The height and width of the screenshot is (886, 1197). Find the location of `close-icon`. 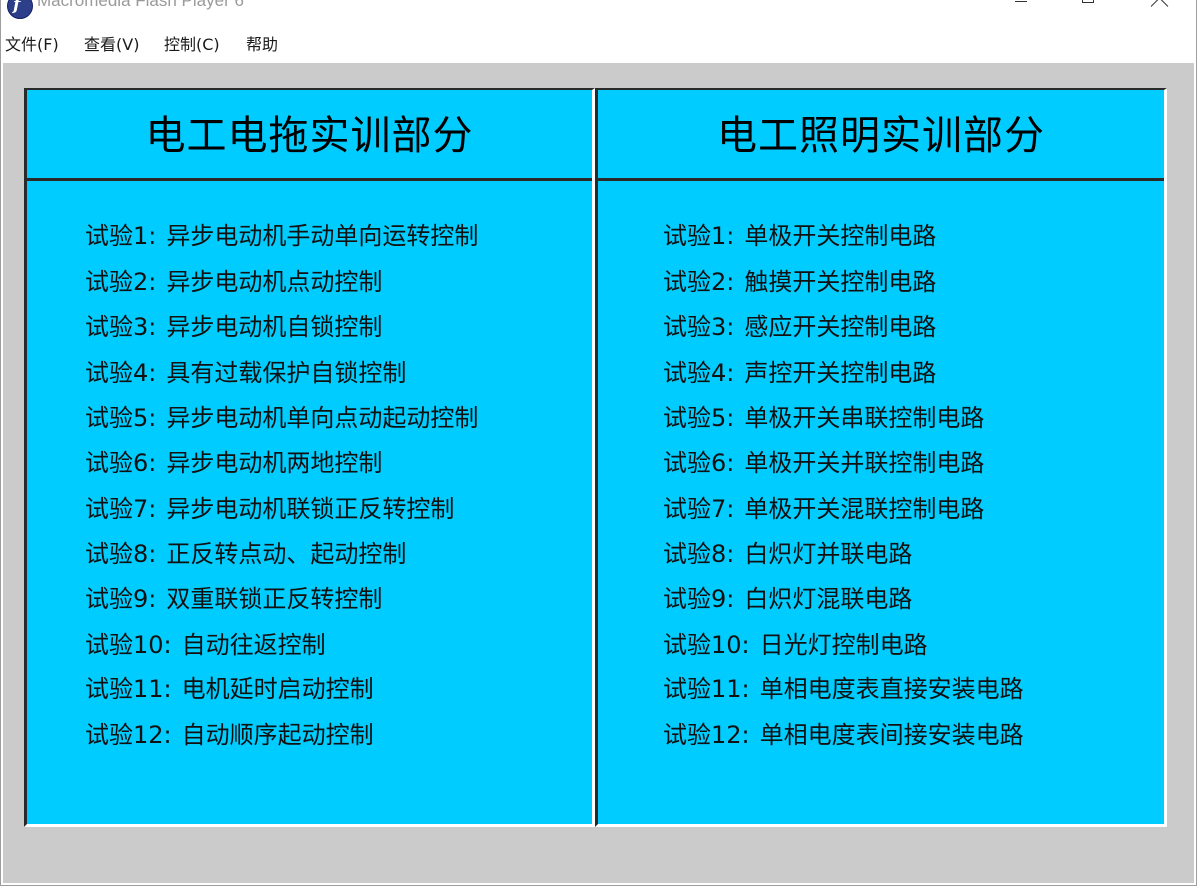

close-icon is located at coordinates (1160, 8).